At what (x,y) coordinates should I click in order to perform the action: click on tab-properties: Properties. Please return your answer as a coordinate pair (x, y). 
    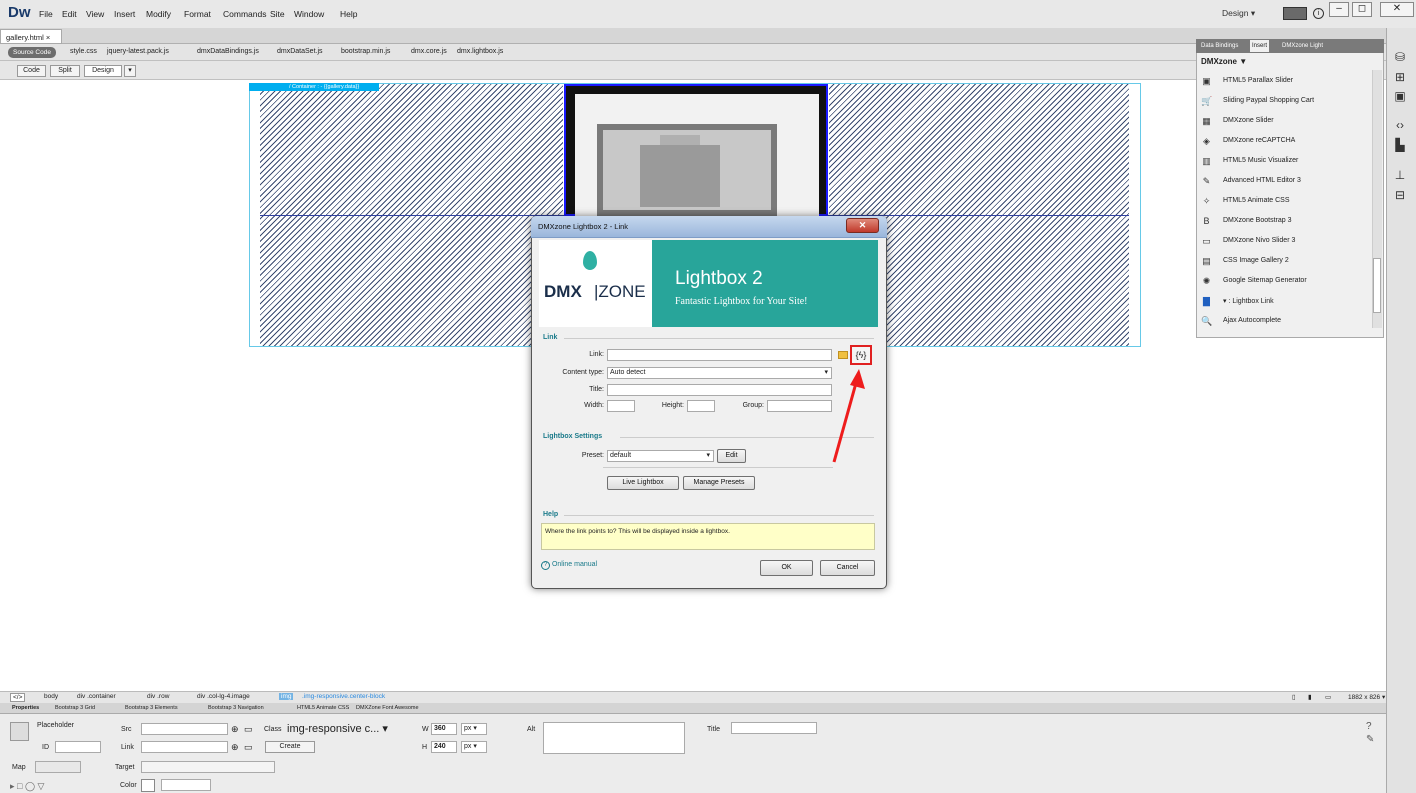
    Looking at the image, I should click on (25, 708).